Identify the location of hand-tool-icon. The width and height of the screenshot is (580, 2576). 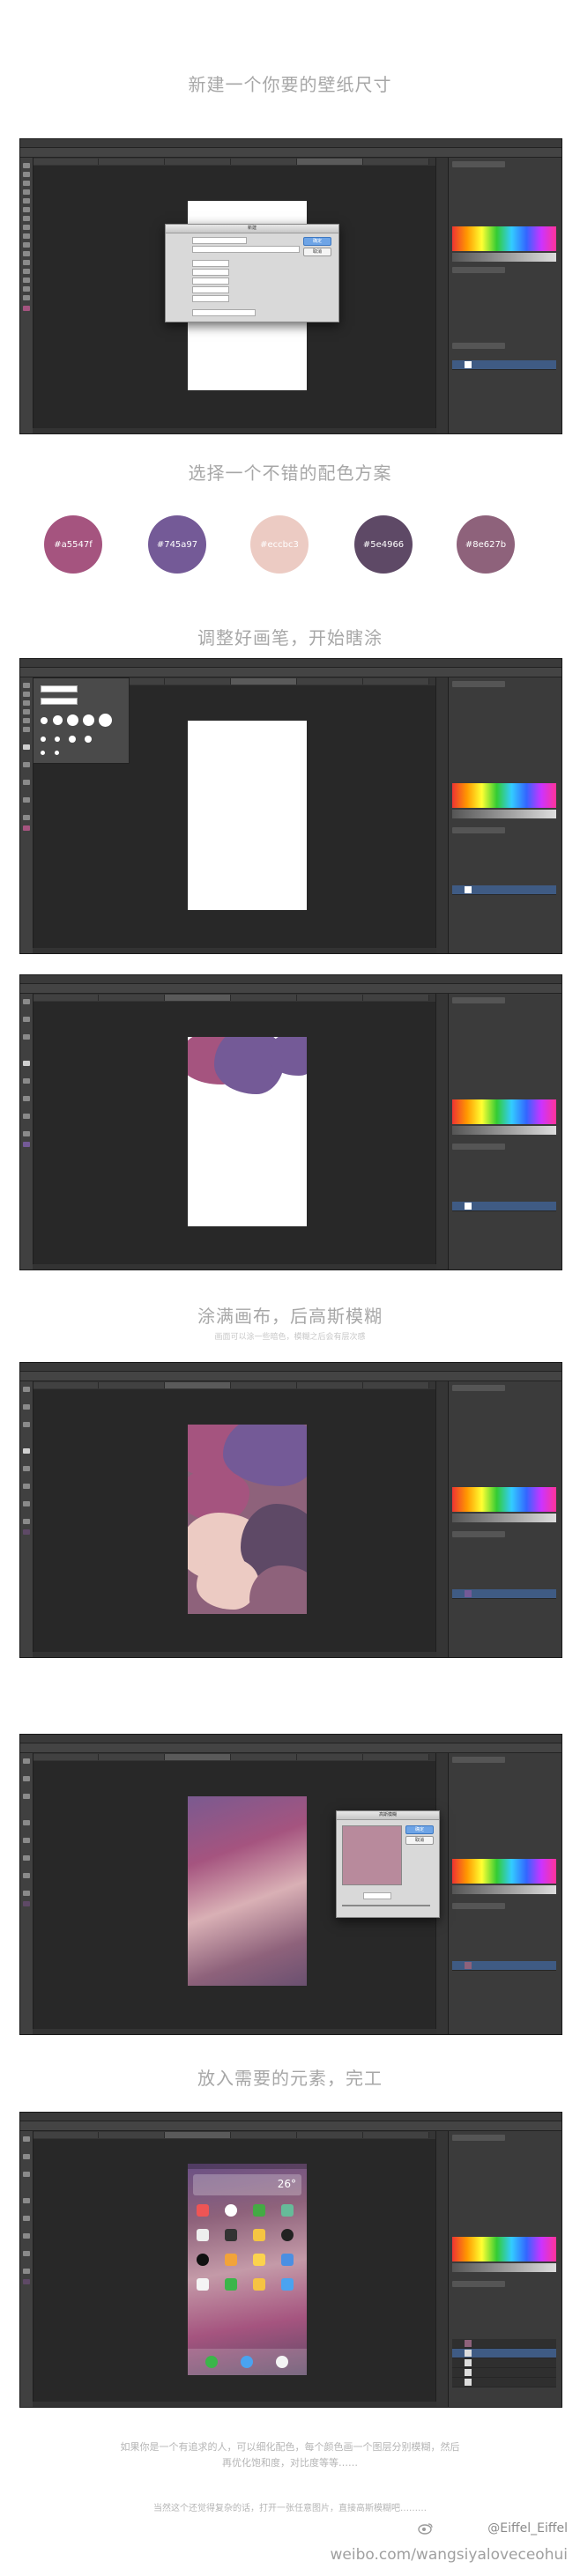
(26, 289).